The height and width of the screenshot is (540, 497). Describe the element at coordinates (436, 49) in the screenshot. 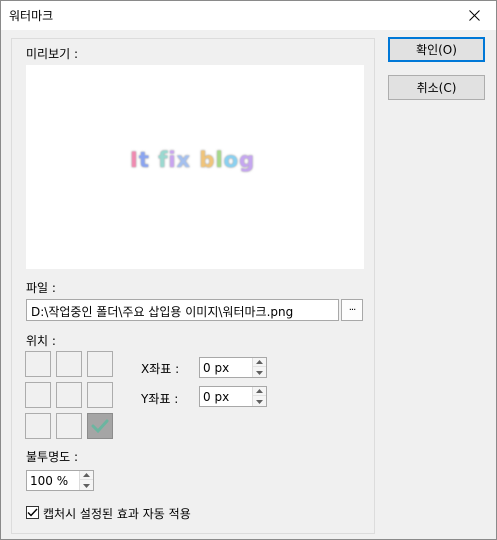

I see `ok-button: 확인(O)` at that location.